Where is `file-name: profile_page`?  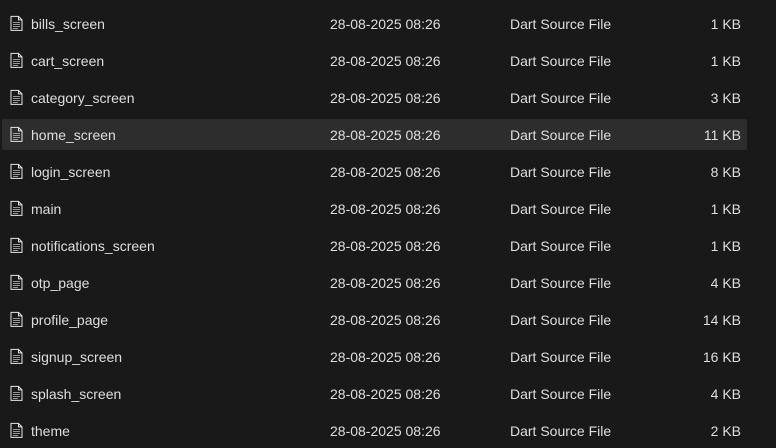
file-name: profile_page is located at coordinates (70, 319).